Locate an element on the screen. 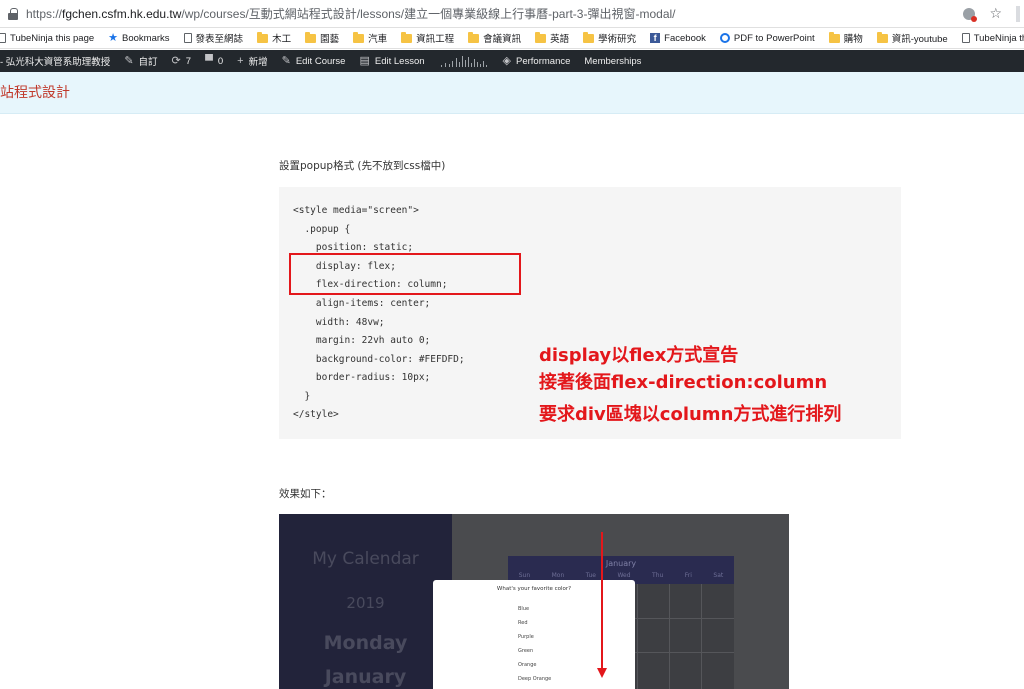  annotation-line: 接著後面flex-direction:column is located at coordinates (683, 382).